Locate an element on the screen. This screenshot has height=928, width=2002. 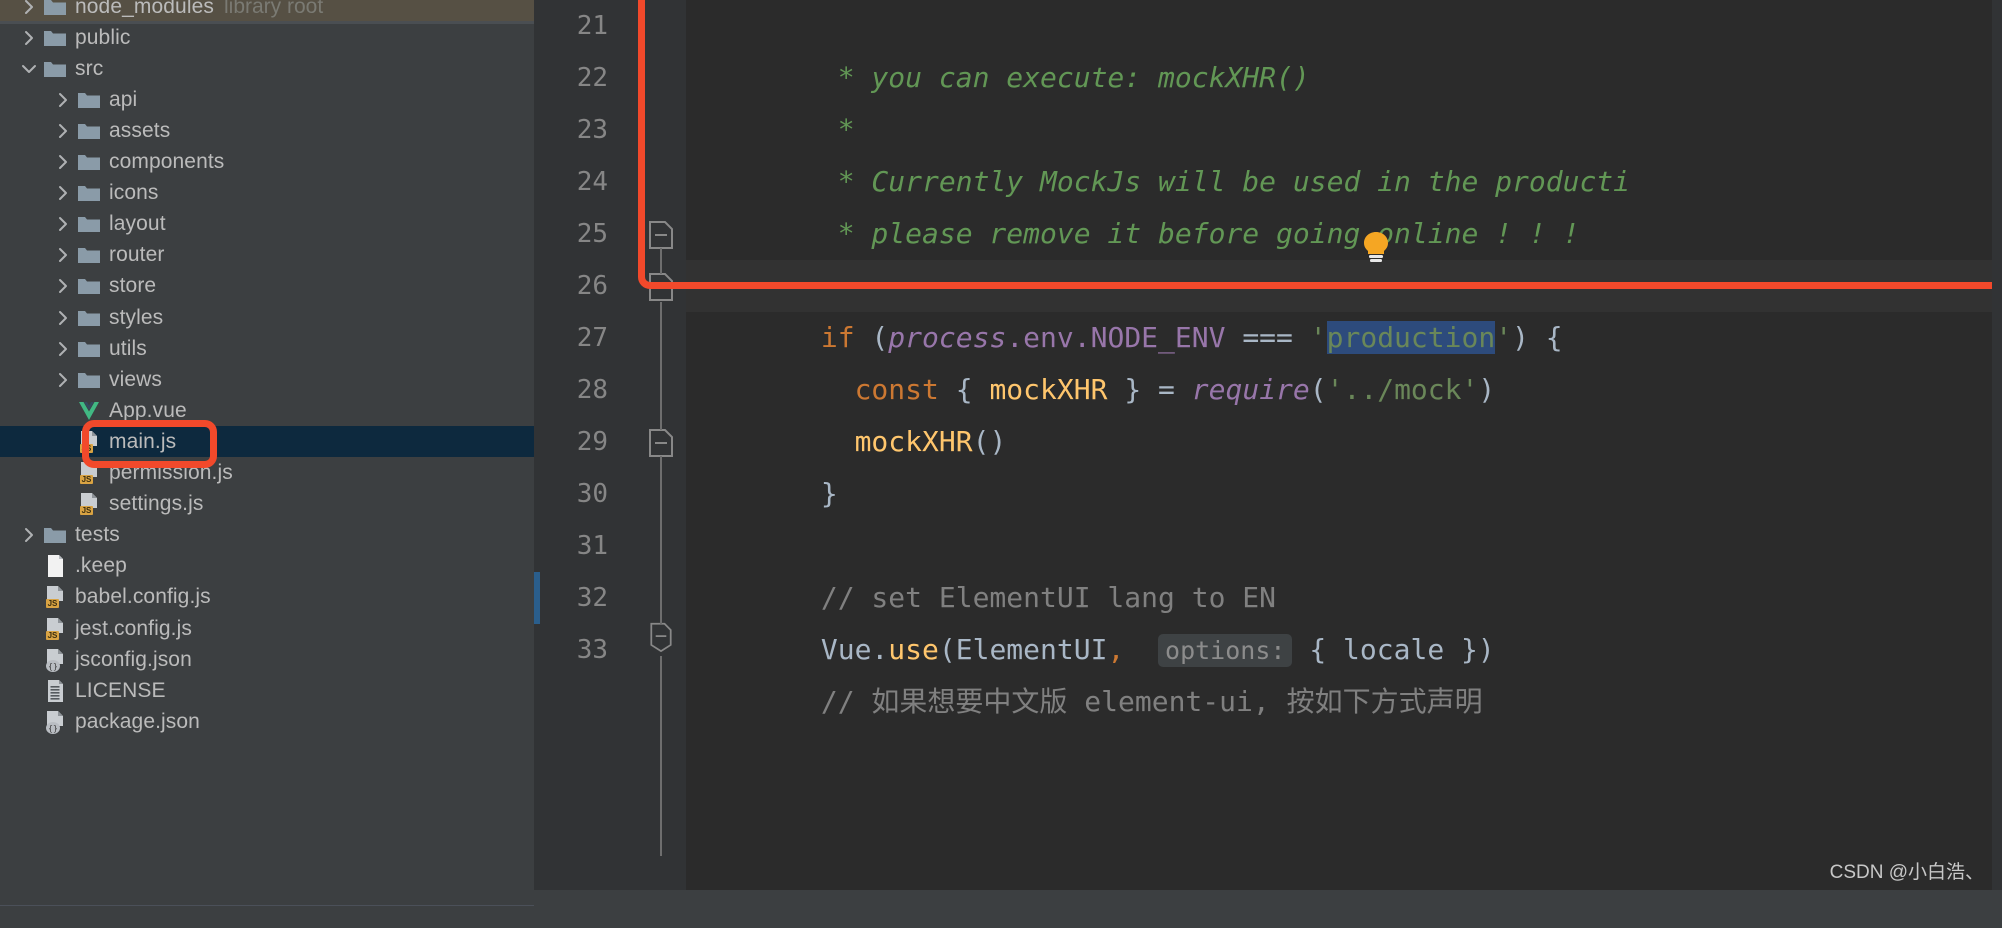
tree-folder-item: public is located at coordinates (267, 37).